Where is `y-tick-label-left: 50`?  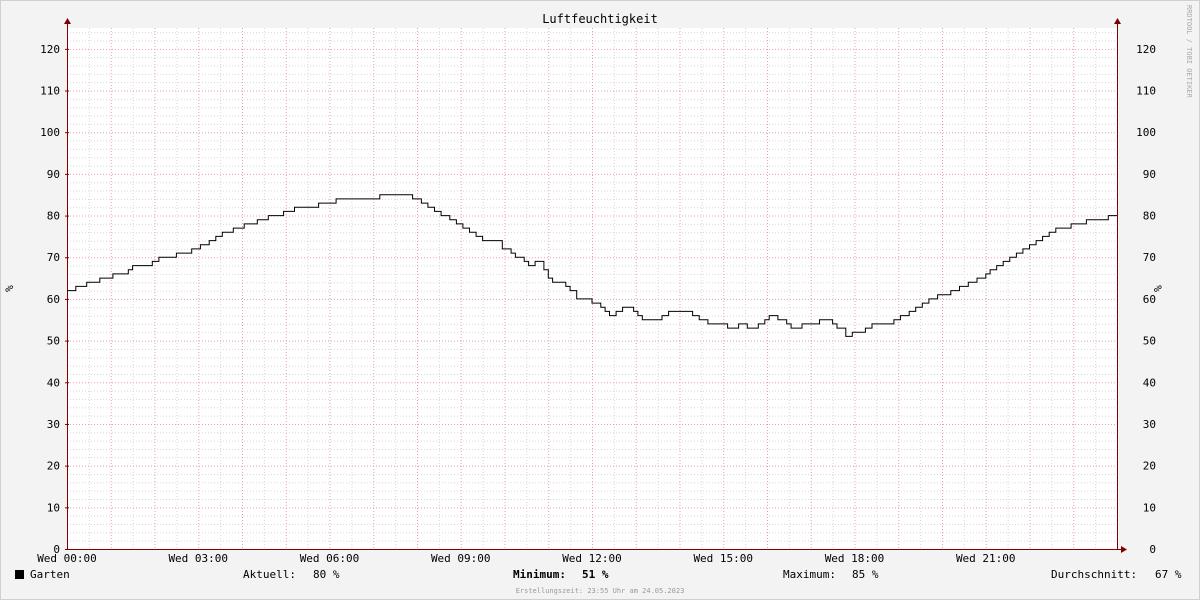 y-tick-label-left: 50 is located at coordinates (53, 341).